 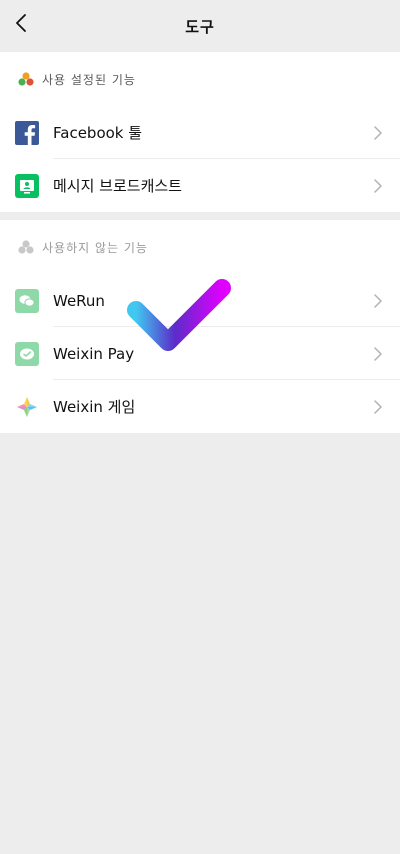 I want to click on list-item-facebook-tools: Facebook 툴, so click(x=200, y=132).